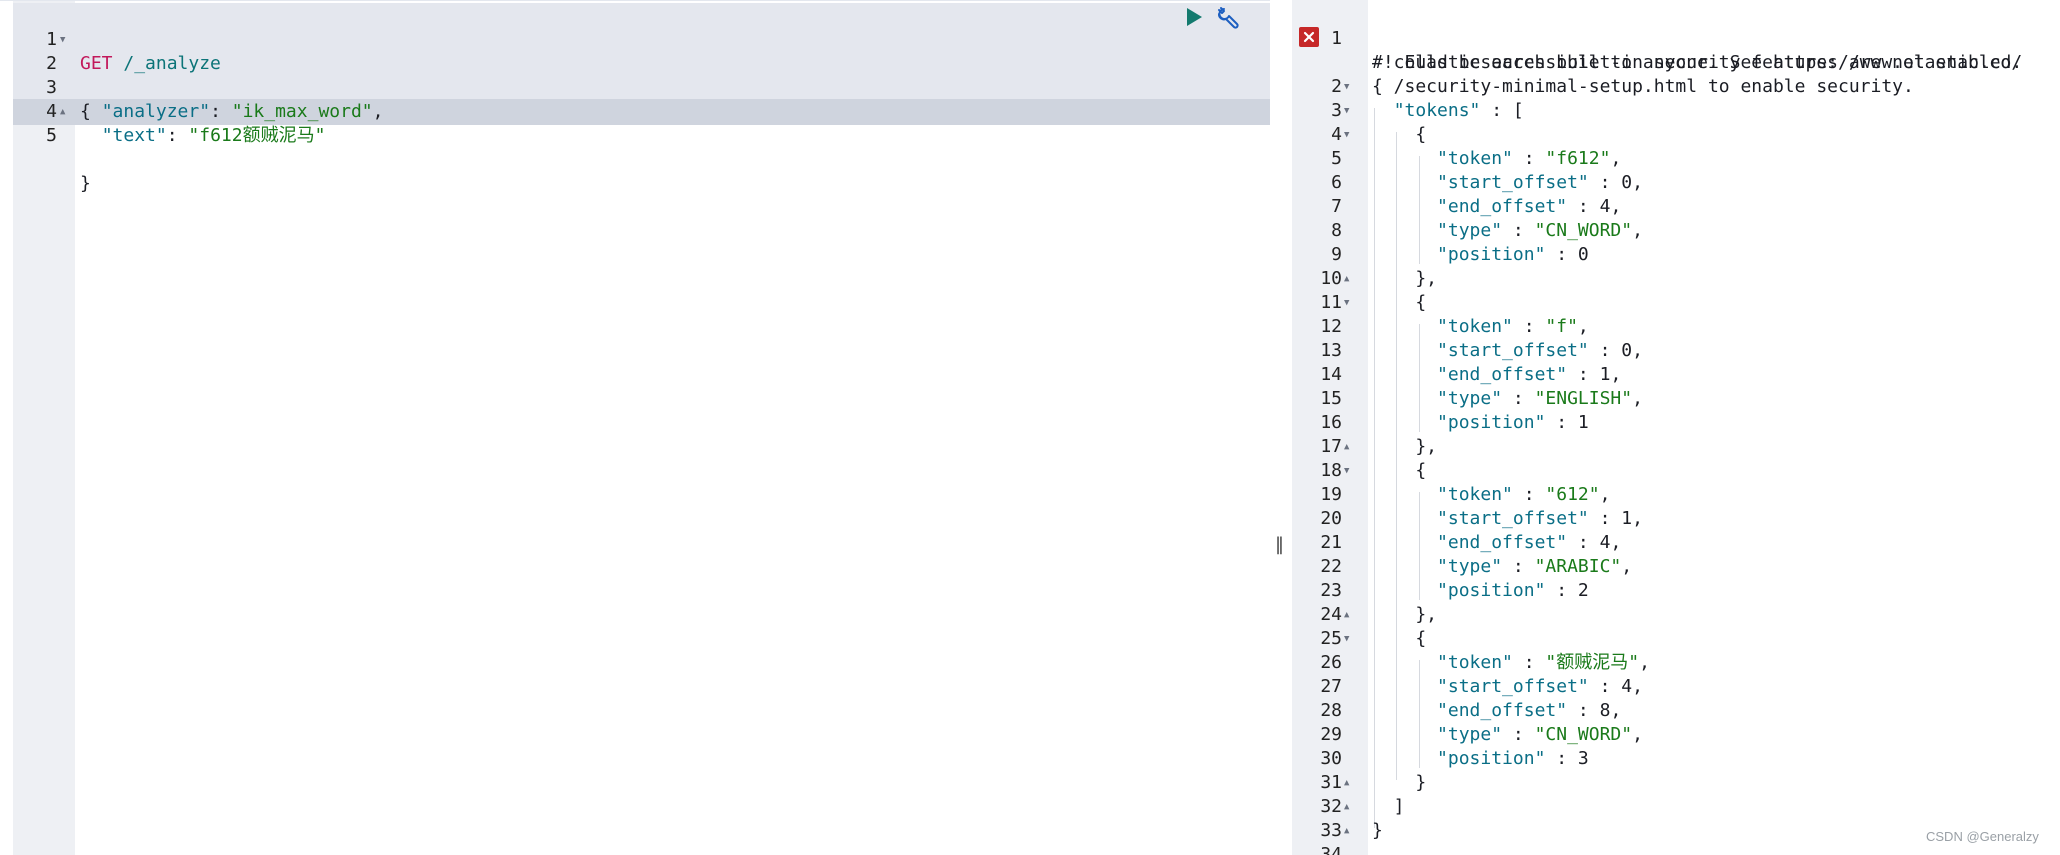  Describe the element at coordinates (1524, 494) in the screenshot. I see `response-line-code: "token" : "612",` at that location.